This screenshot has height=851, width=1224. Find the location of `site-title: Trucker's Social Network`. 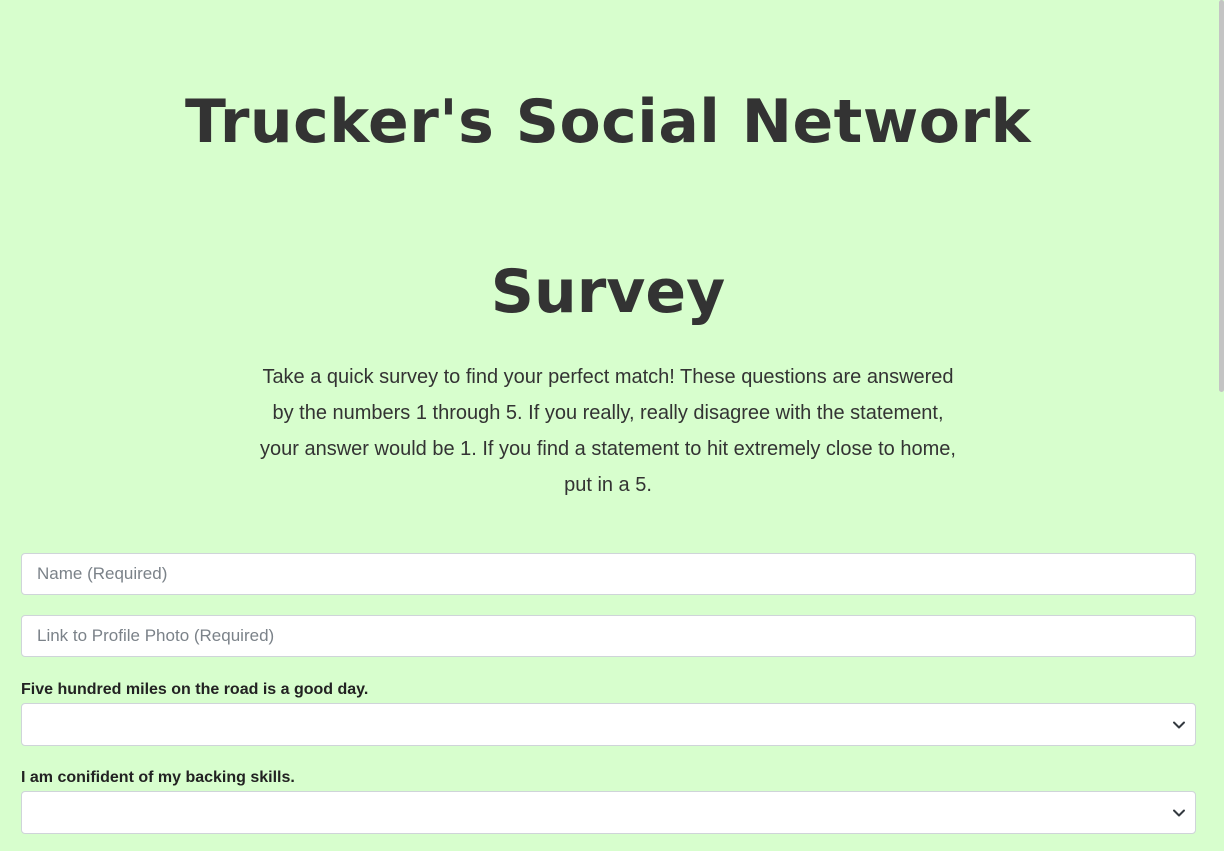

site-title: Trucker's Social Network is located at coordinates (608, 122).